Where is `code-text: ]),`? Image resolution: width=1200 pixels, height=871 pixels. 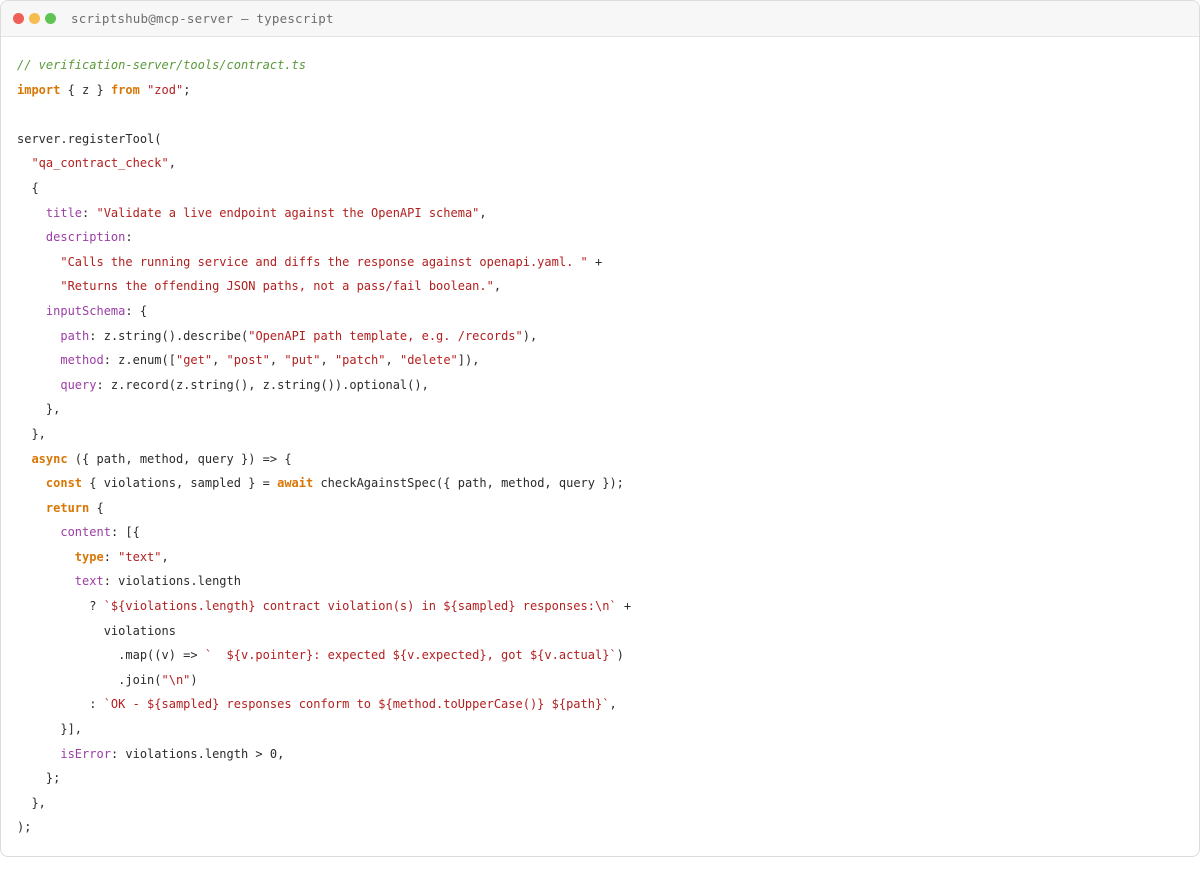
code-text: ]), is located at coordinates (468, 360).